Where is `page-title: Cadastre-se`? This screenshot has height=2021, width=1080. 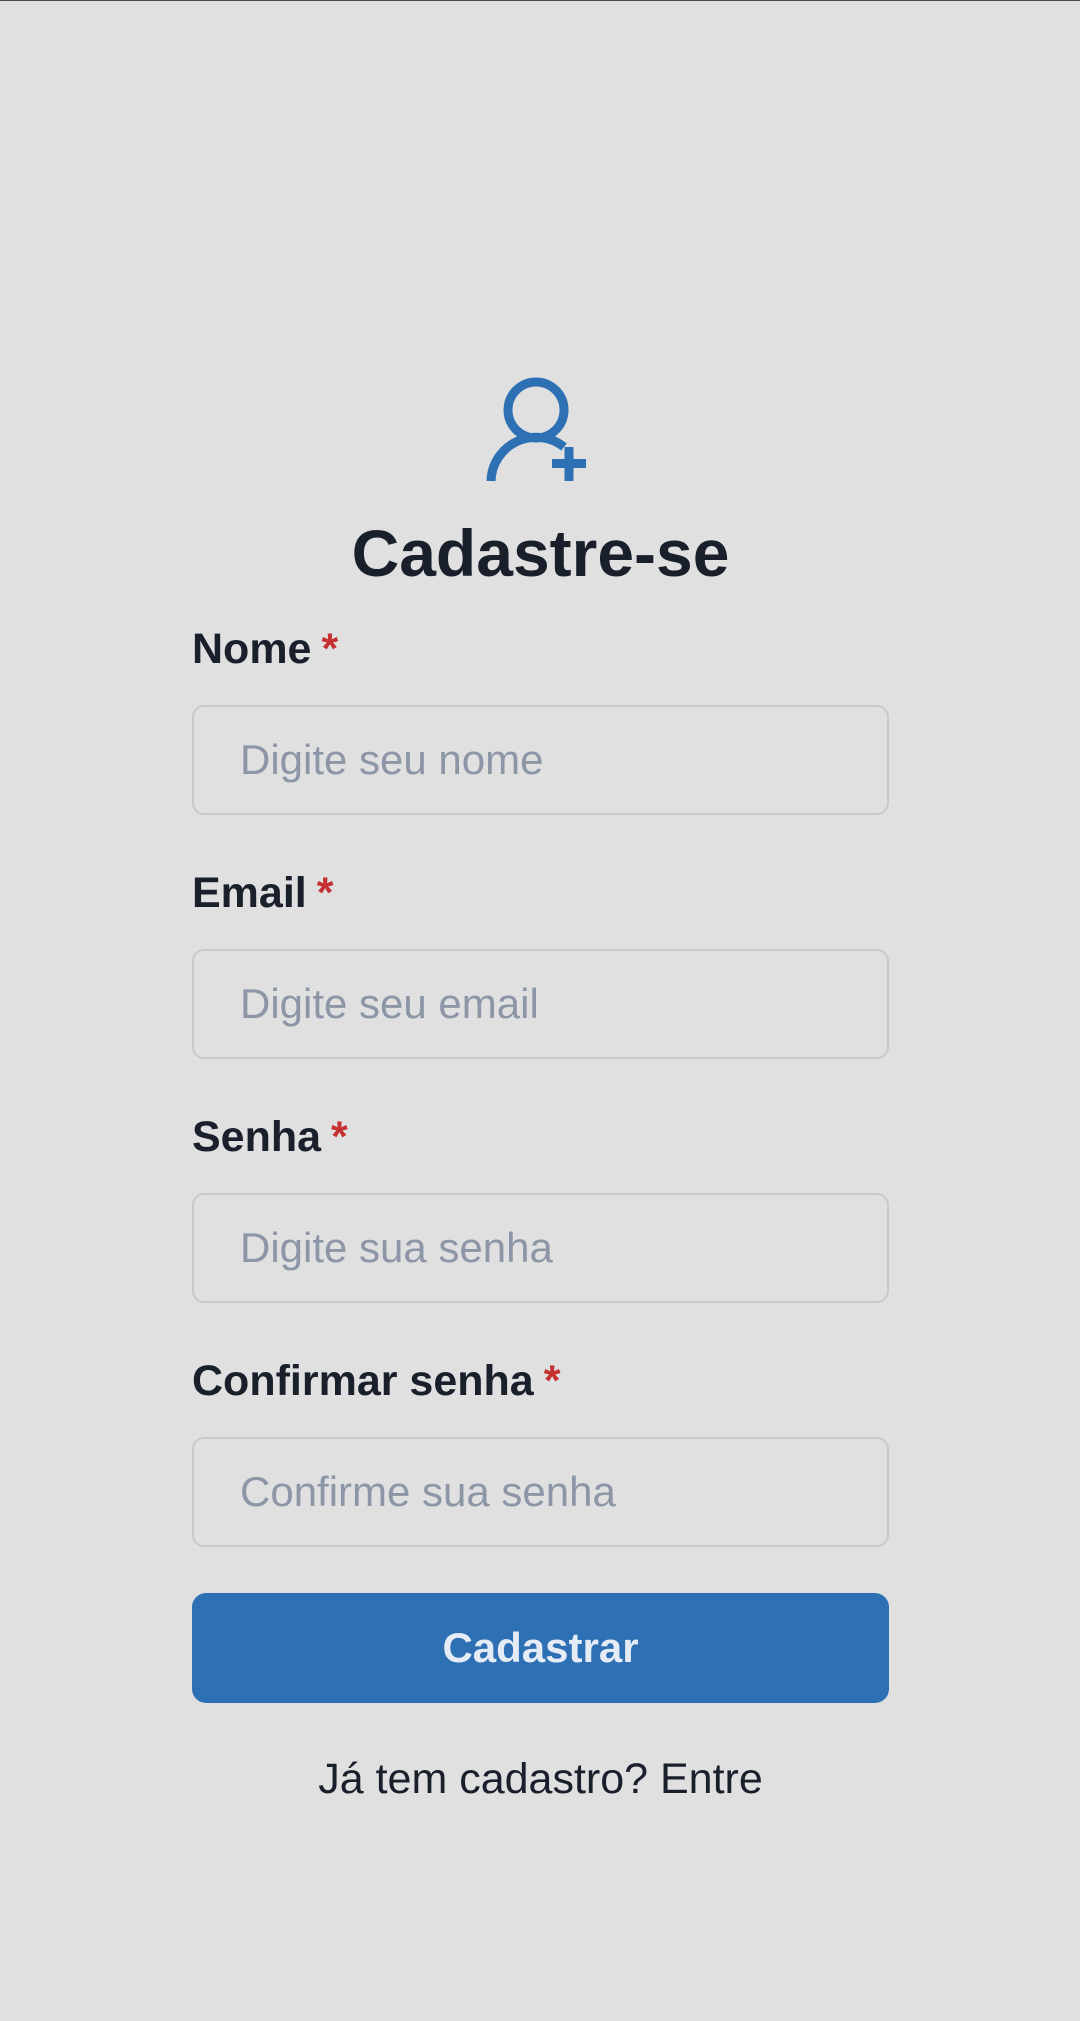
page-title: Cadastre-se is located at coordinates (540, 553).